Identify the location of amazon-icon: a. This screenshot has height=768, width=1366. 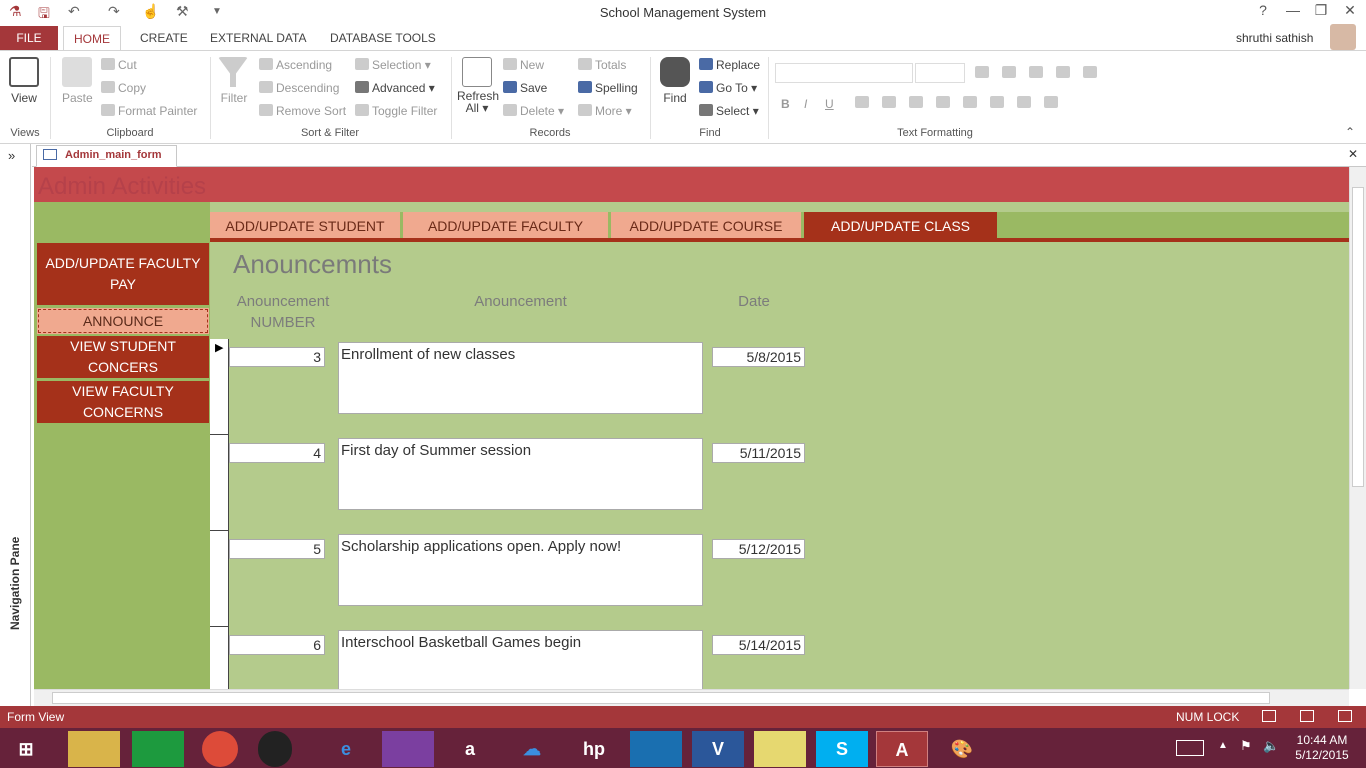
(470, 749).